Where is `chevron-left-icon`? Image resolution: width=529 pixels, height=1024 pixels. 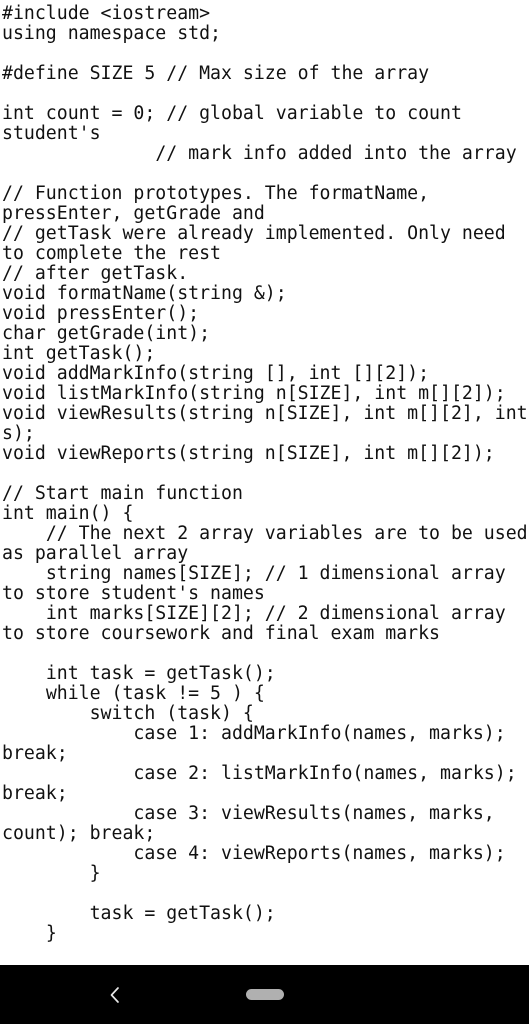
chevron-left-icon is located at coordinates (115, 995).